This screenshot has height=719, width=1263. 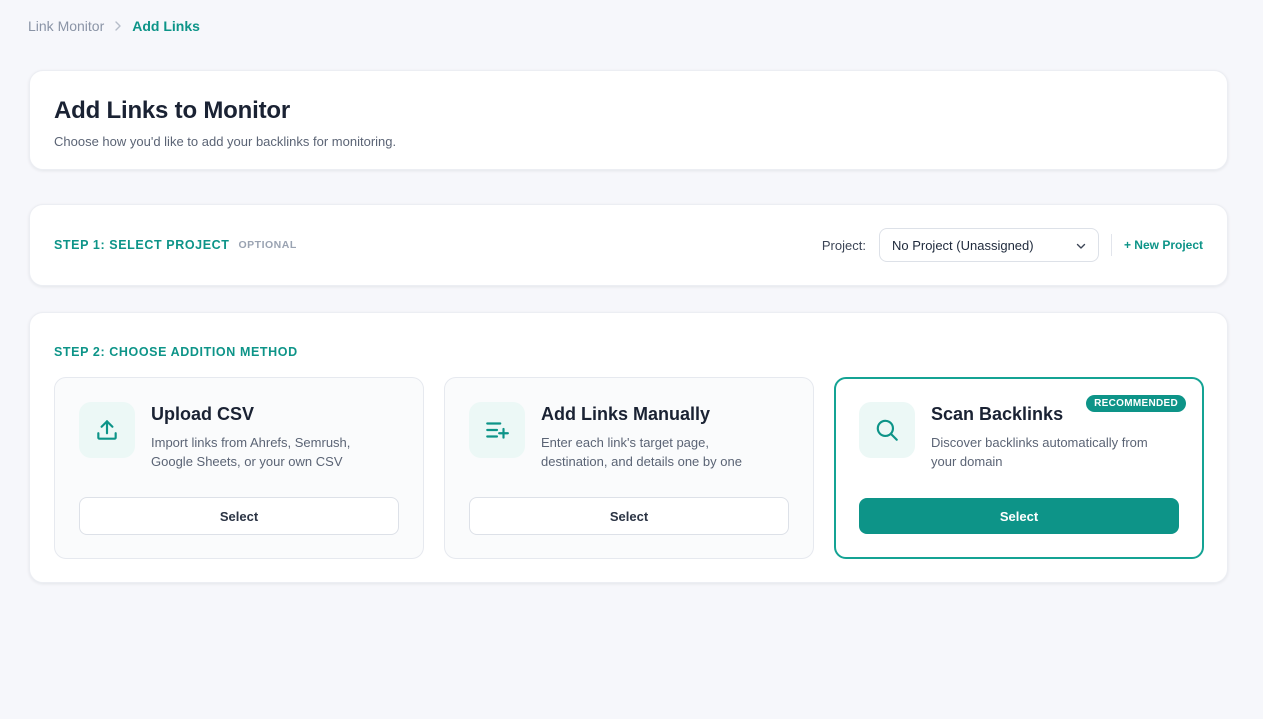 I want to click on project-select-value: No Project (Unassigned), so click(x=962, y=245).